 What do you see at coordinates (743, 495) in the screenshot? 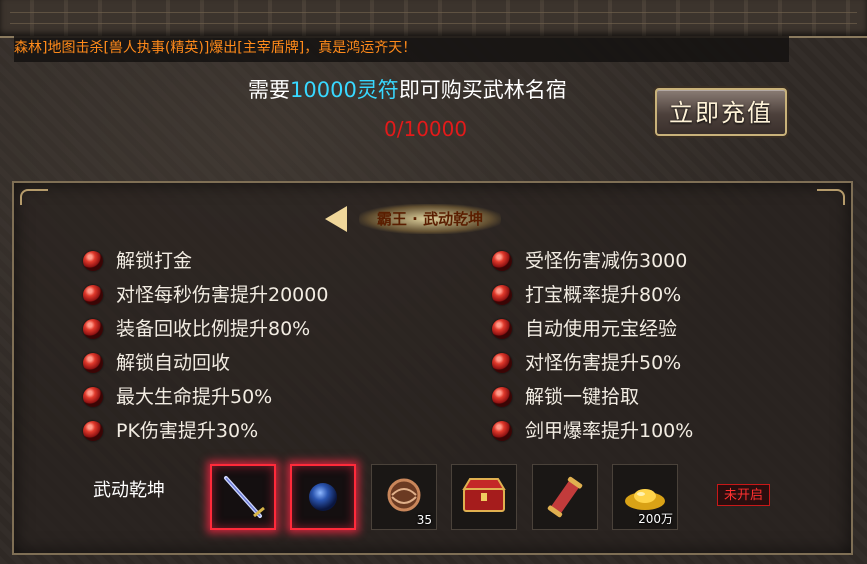
I see `status-badge: 未开启` at bounding box center [743, 495].